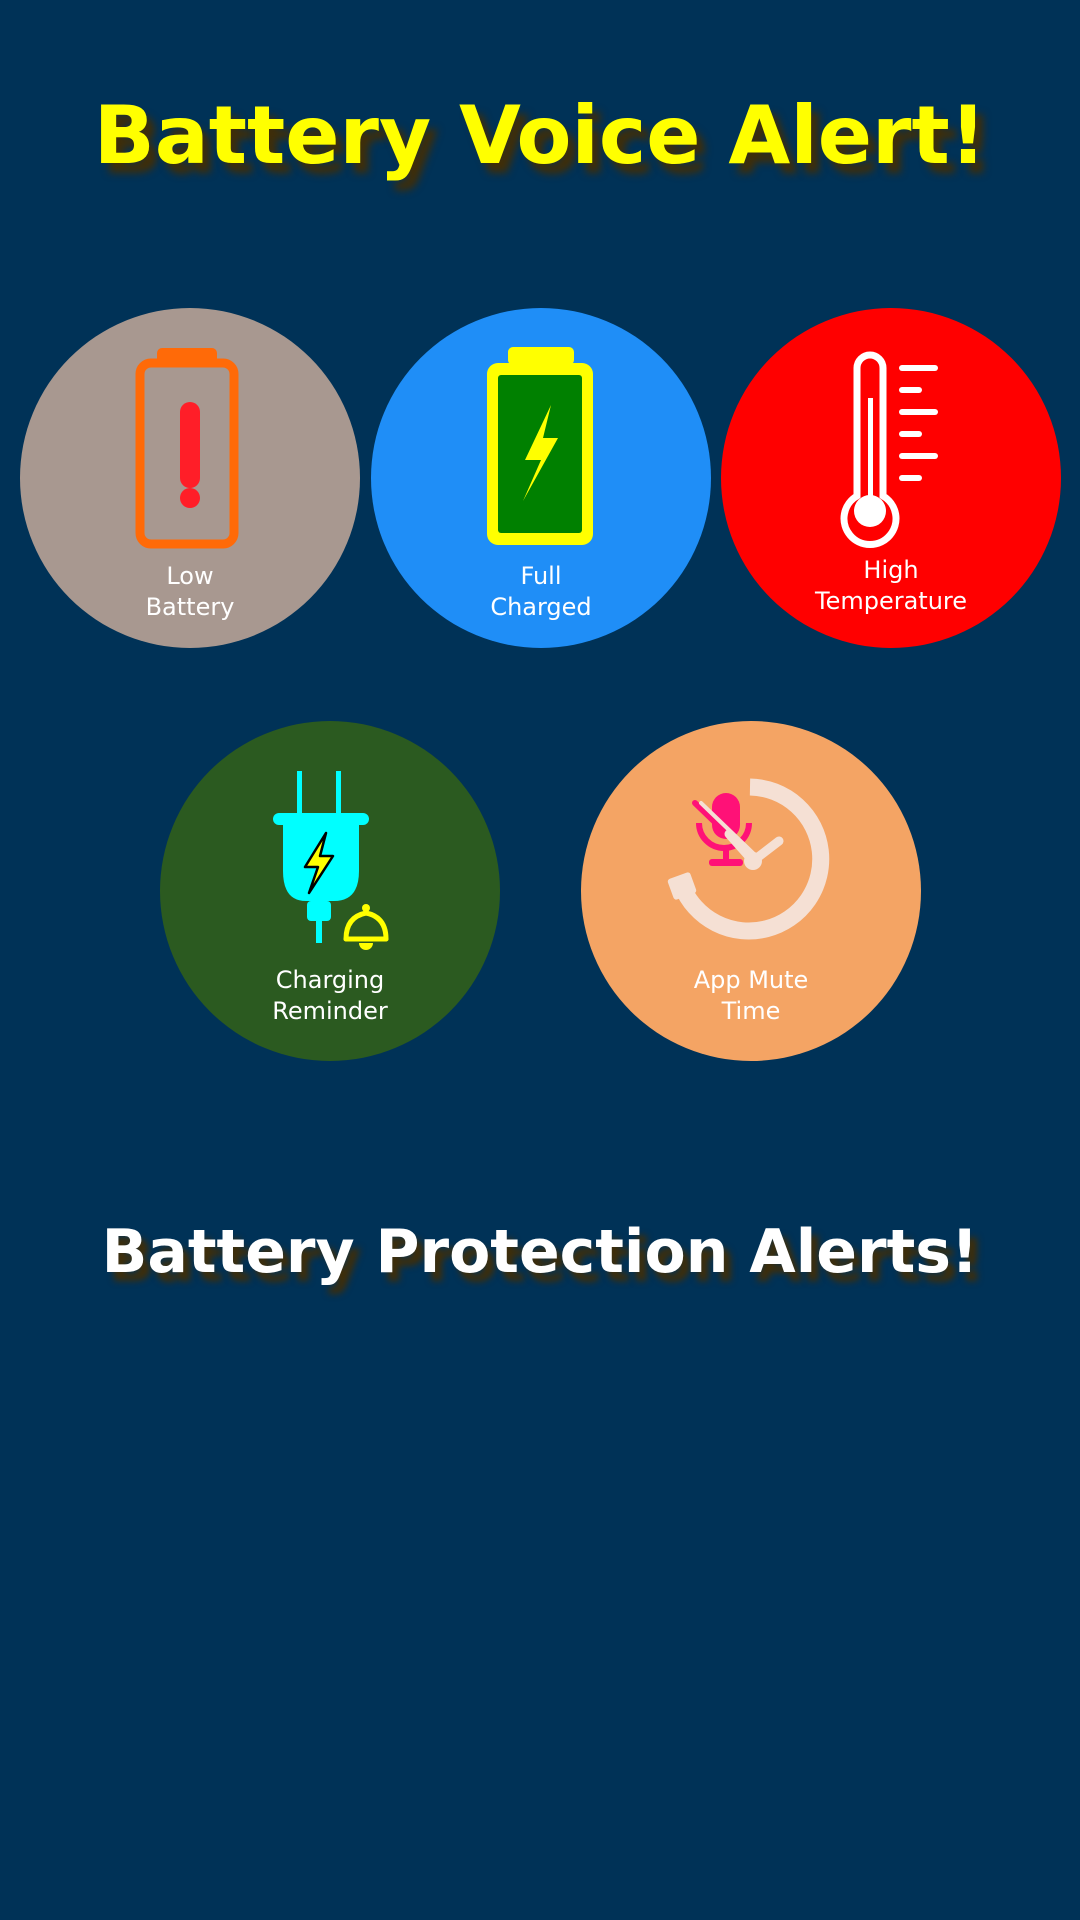  I want to click on low-battery-label: Low Battery, so click(190, 591).